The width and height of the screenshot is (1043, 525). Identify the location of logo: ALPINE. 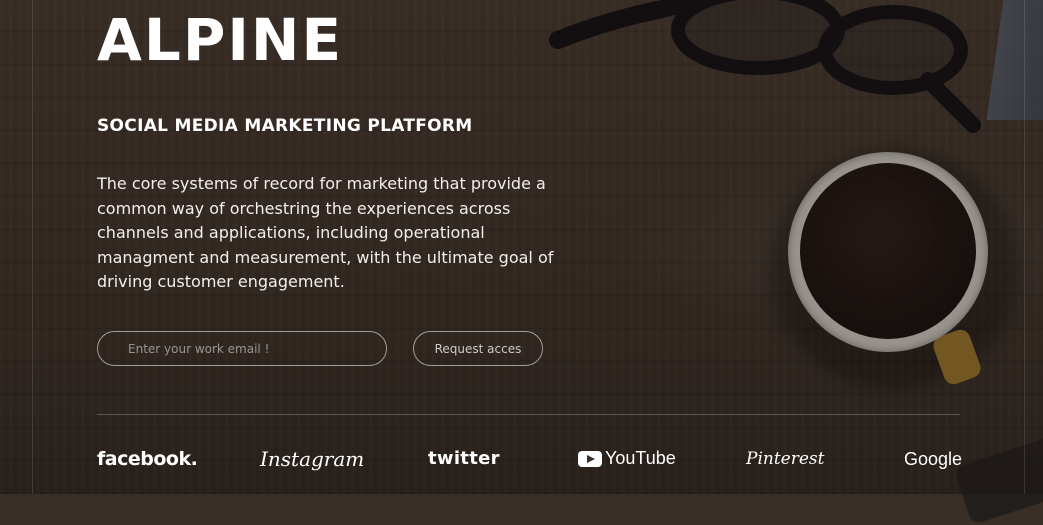
(220, 40).